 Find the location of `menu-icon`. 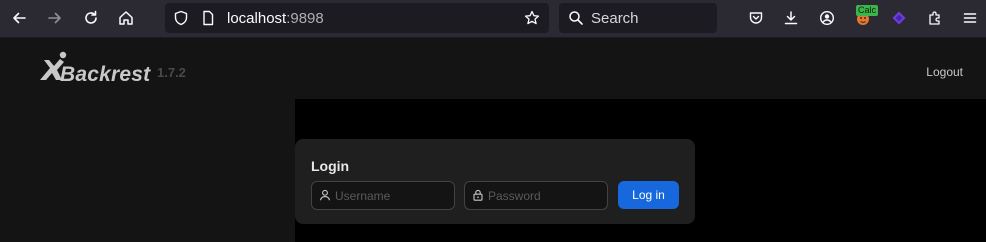

menu-icon is located at coordinates (970, 18).